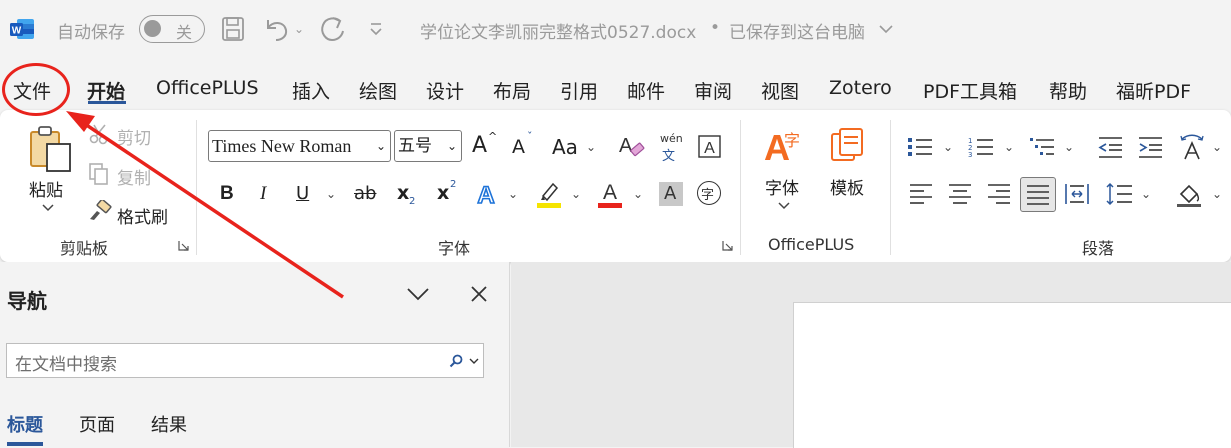 This screenshot has width=1231, height=448. I want to click on tab-design: 设计, so click(445, 90).